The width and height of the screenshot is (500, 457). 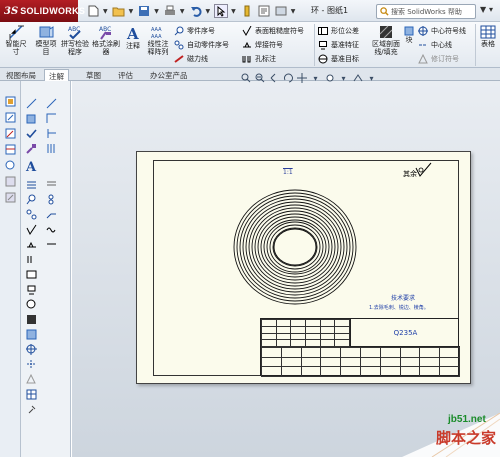 What do you see at coordinates (51, 103) in the screenshot?
I see `dimension-dropdown-icon` at bounding box center [51, 103].